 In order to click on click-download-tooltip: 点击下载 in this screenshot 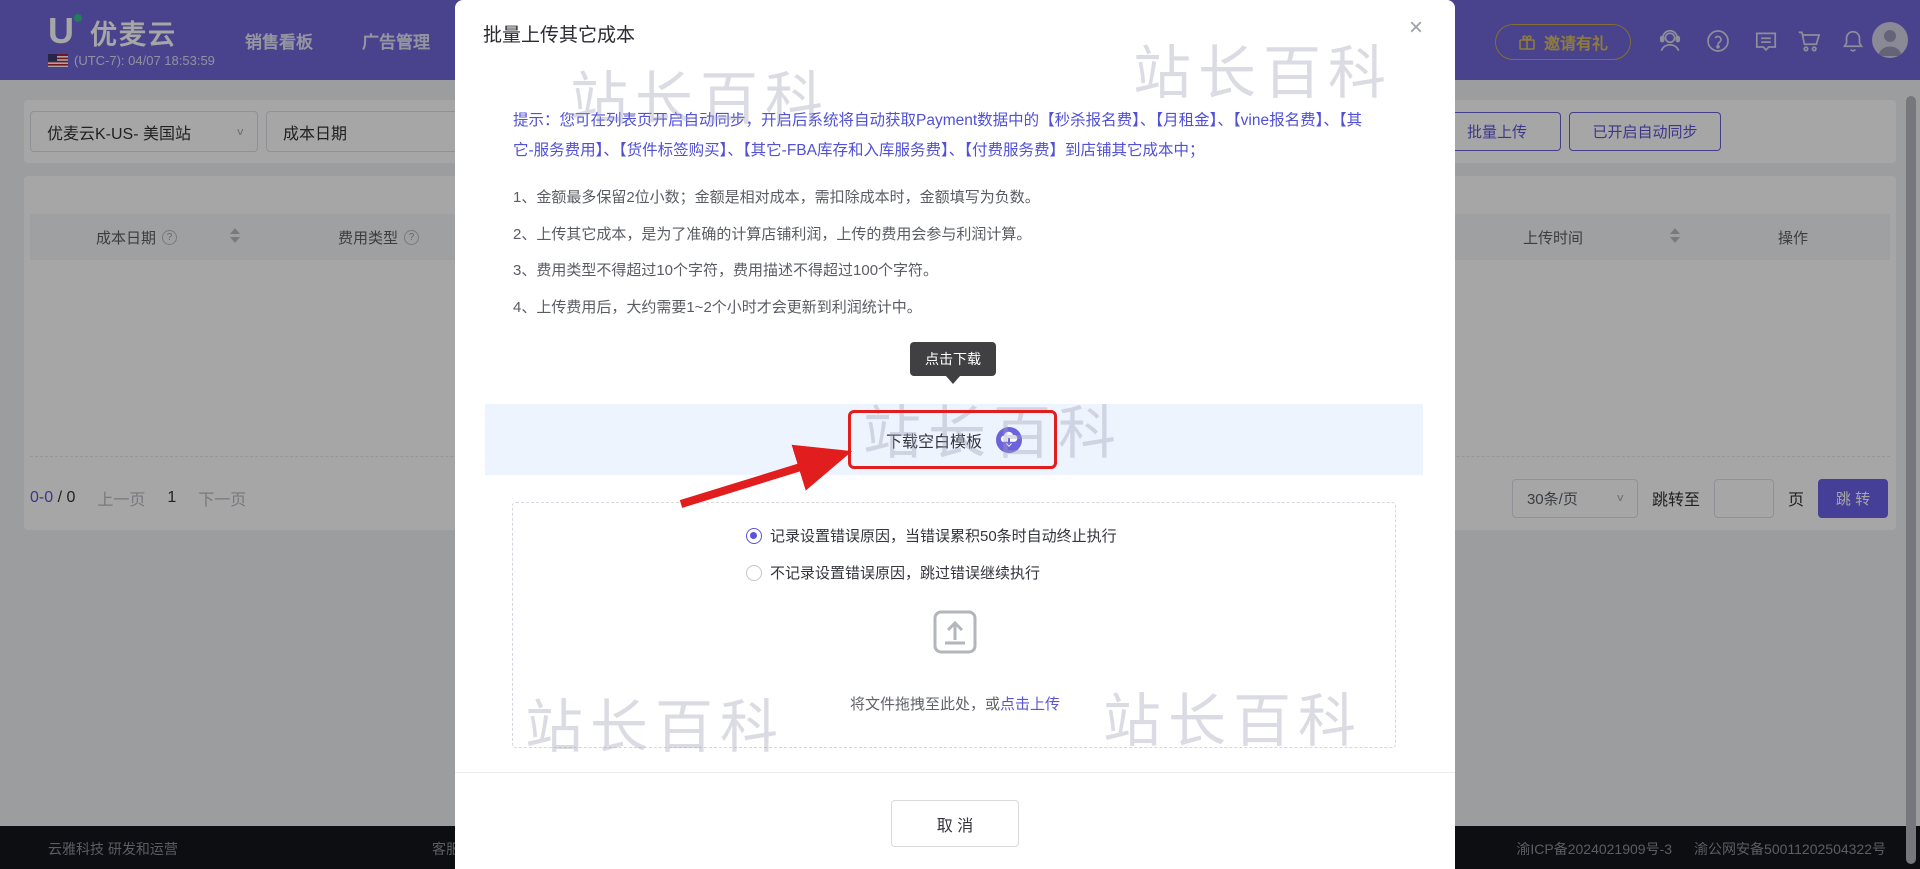, I will do `click(953, 363)`.